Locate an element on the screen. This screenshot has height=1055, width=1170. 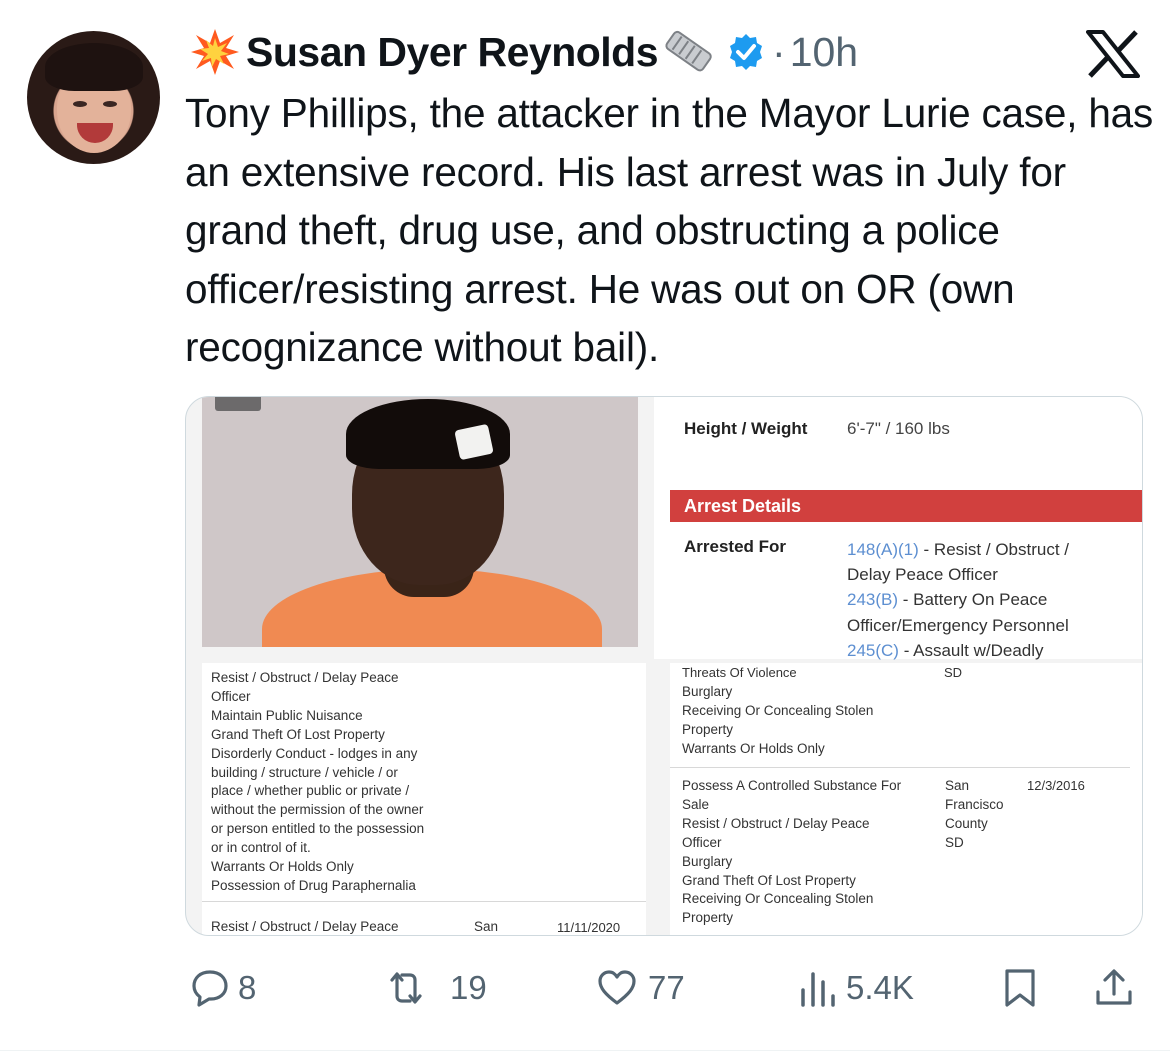
record-county: San is located at coordinates (486, 926).